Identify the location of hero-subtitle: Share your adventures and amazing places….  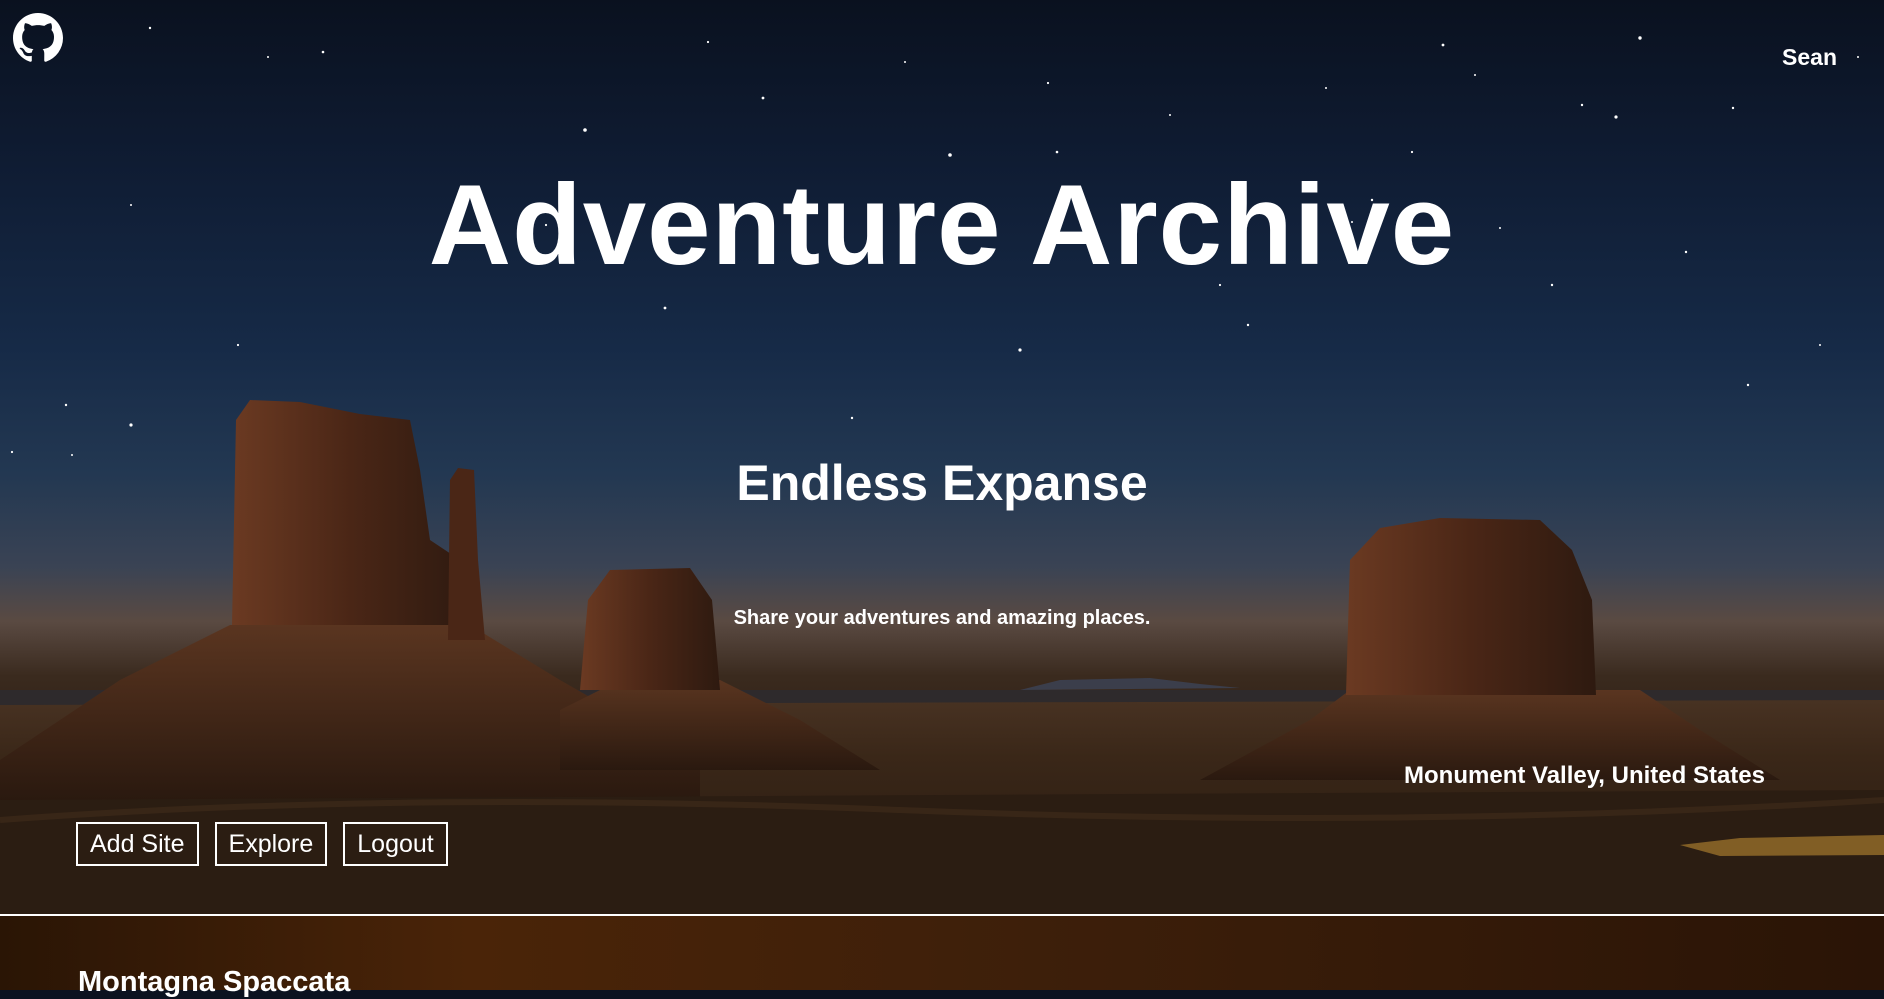
(942, 618).